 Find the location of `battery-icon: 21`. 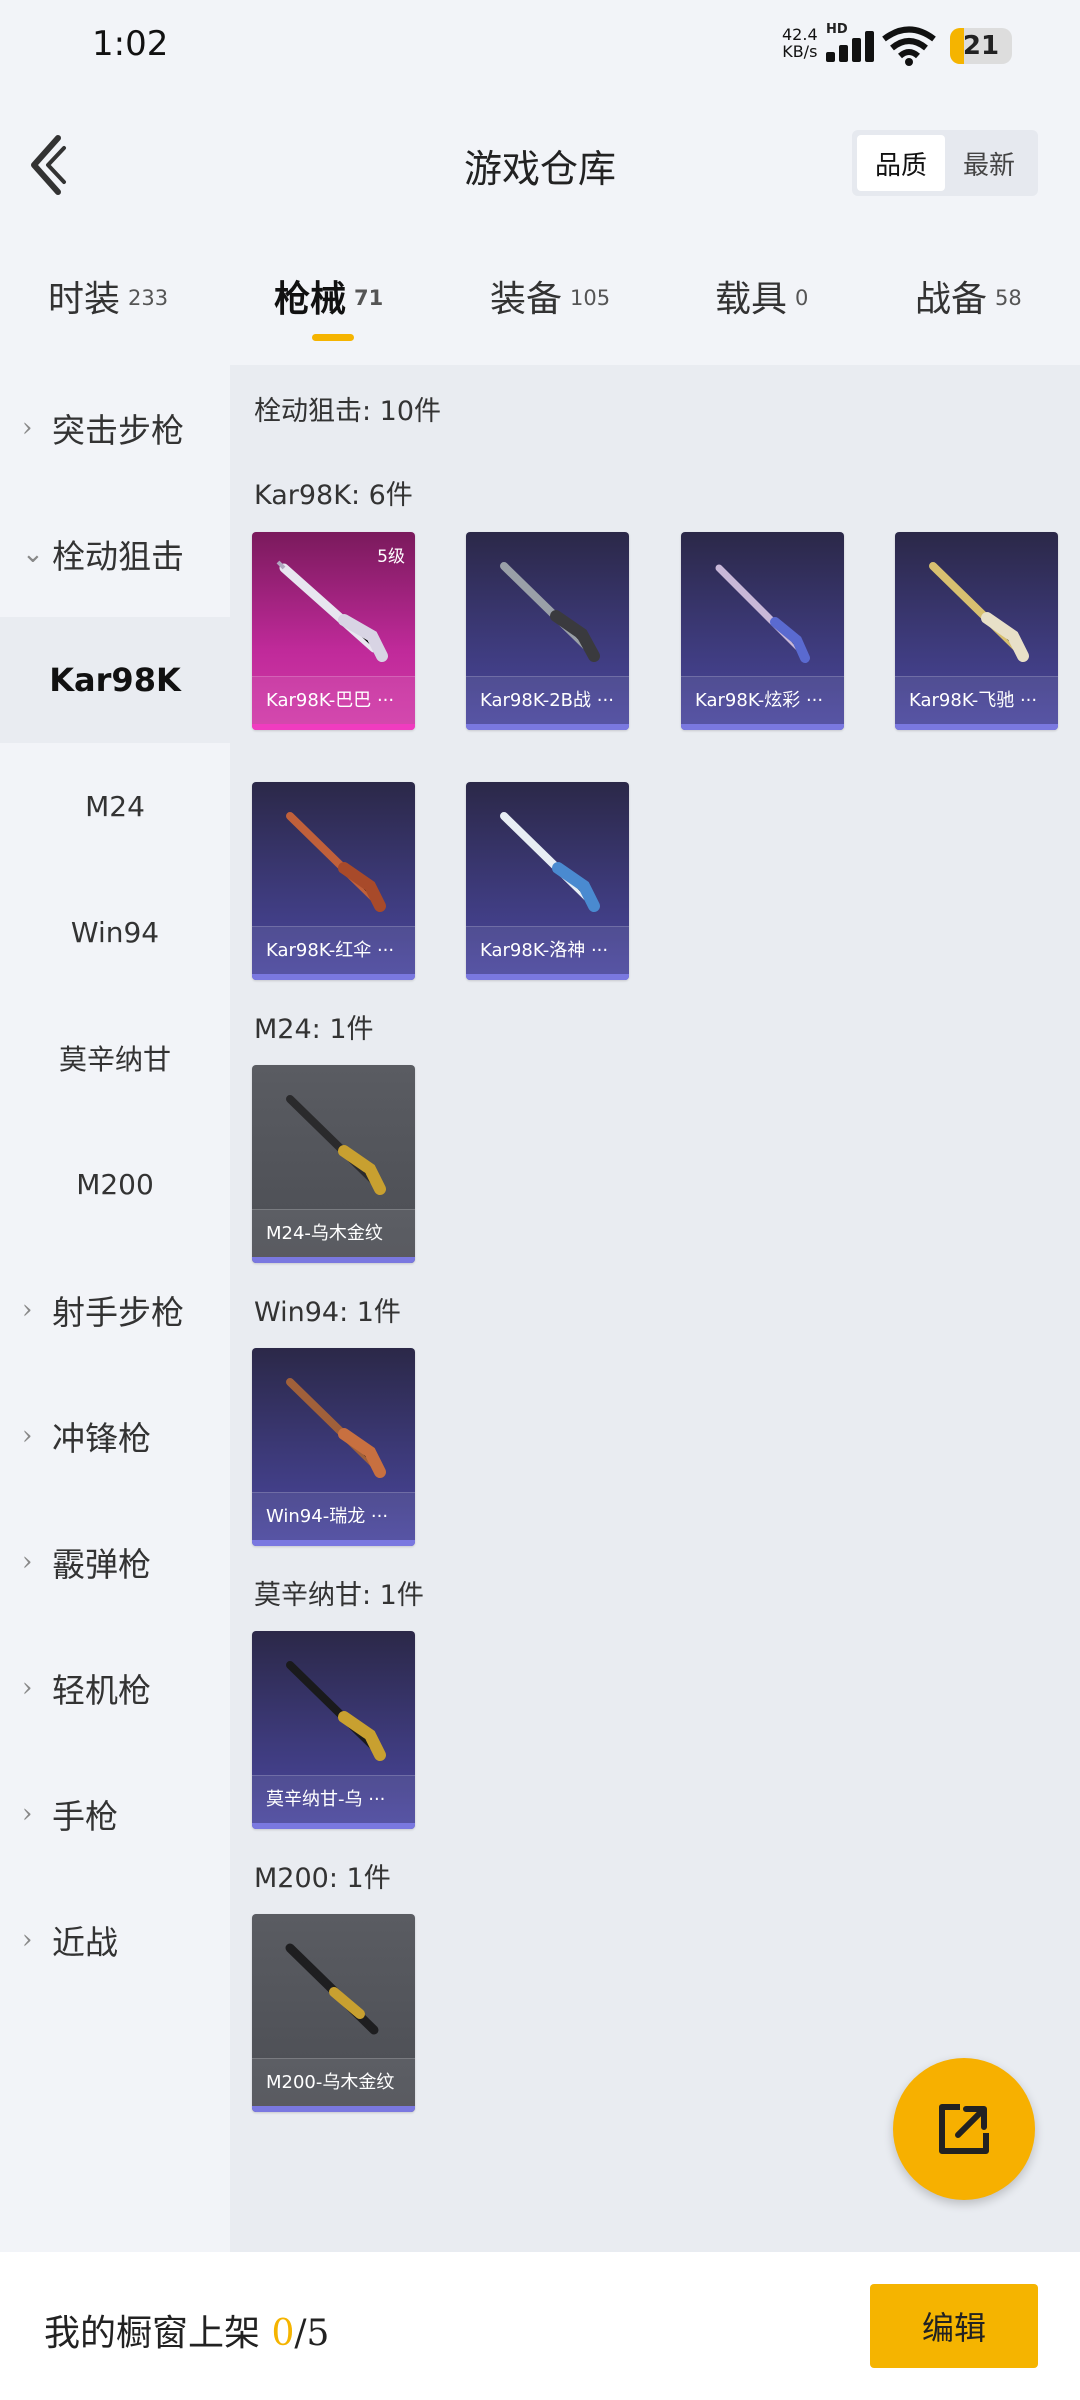

battery-icon: 21 is located at coordinates (981, 46).